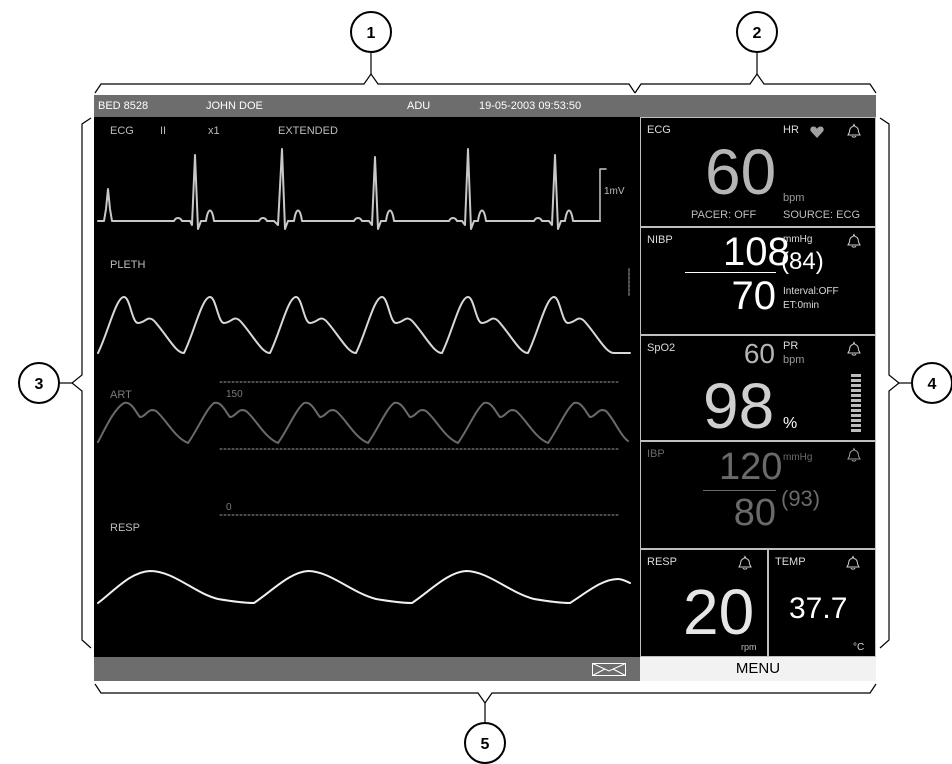 Image resolution: width=952 pixels, height=764 pixels. Describe the element at coordinates (349, 189) in the screenshot. I see `ecg-waveform` at that location.